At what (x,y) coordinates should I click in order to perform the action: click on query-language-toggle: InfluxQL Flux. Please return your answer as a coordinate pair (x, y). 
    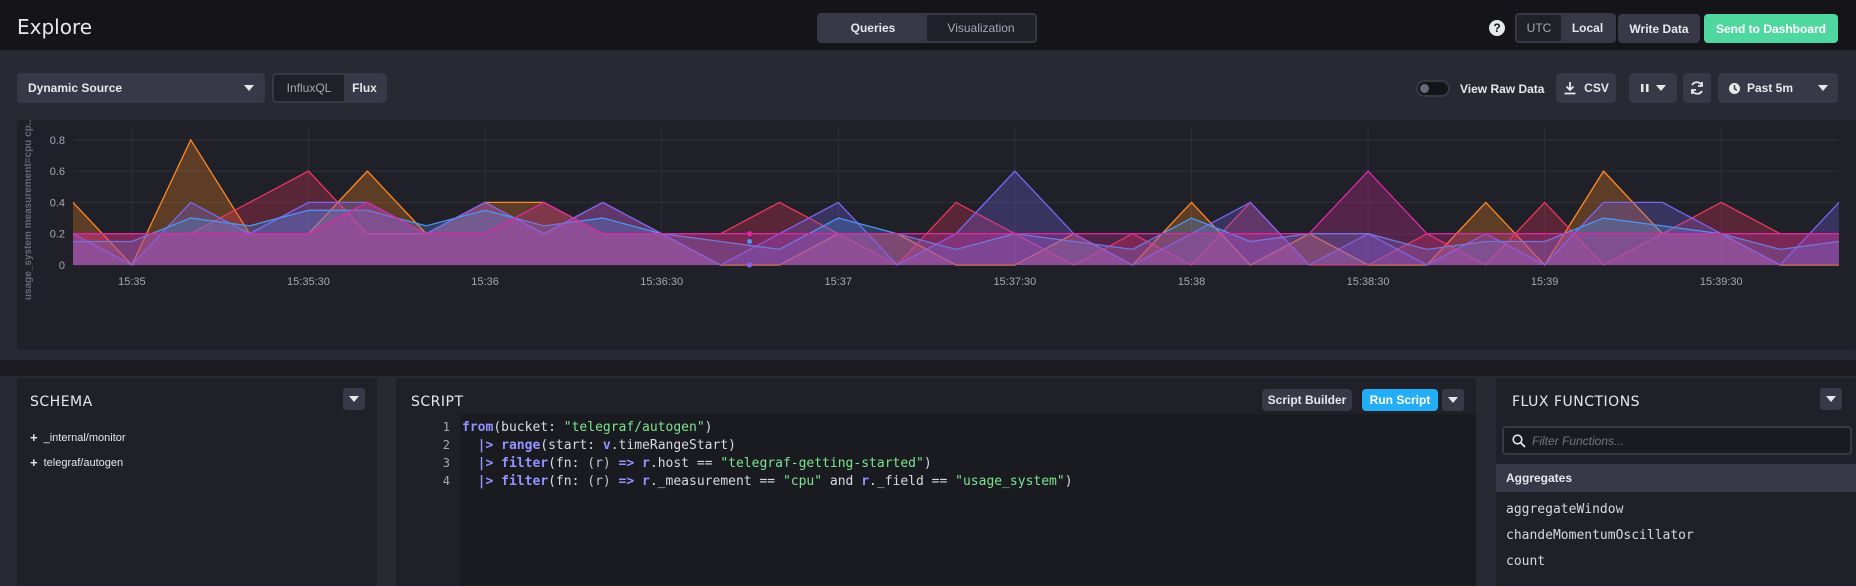
    Looking at the image, I should click on (329, 88).